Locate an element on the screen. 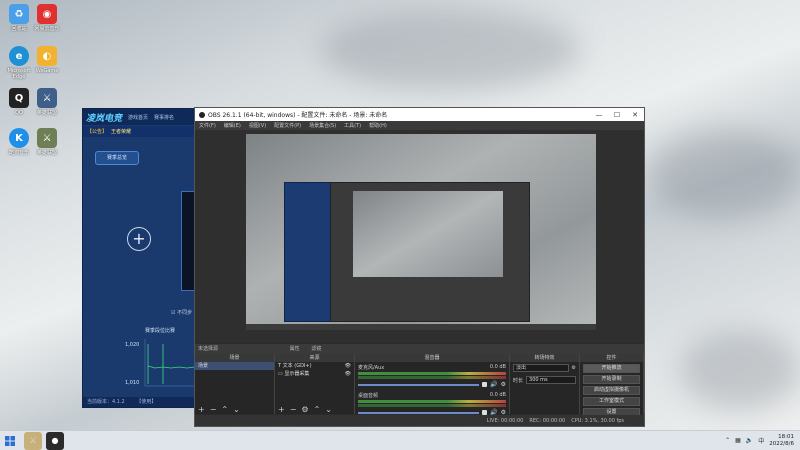 This screenshot has height=450, width=800. preview-obs-window is located at coordinates (430, 252).